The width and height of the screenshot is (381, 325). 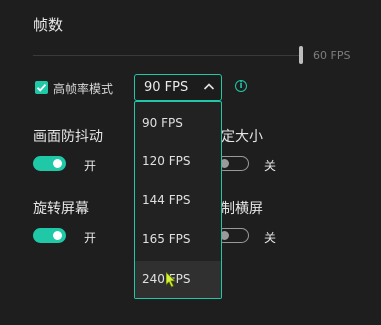 What do you see at coordinates (270, 166) in the screenshot?
I see `fixed-size-state: 关` at bounding box center [270, 166].